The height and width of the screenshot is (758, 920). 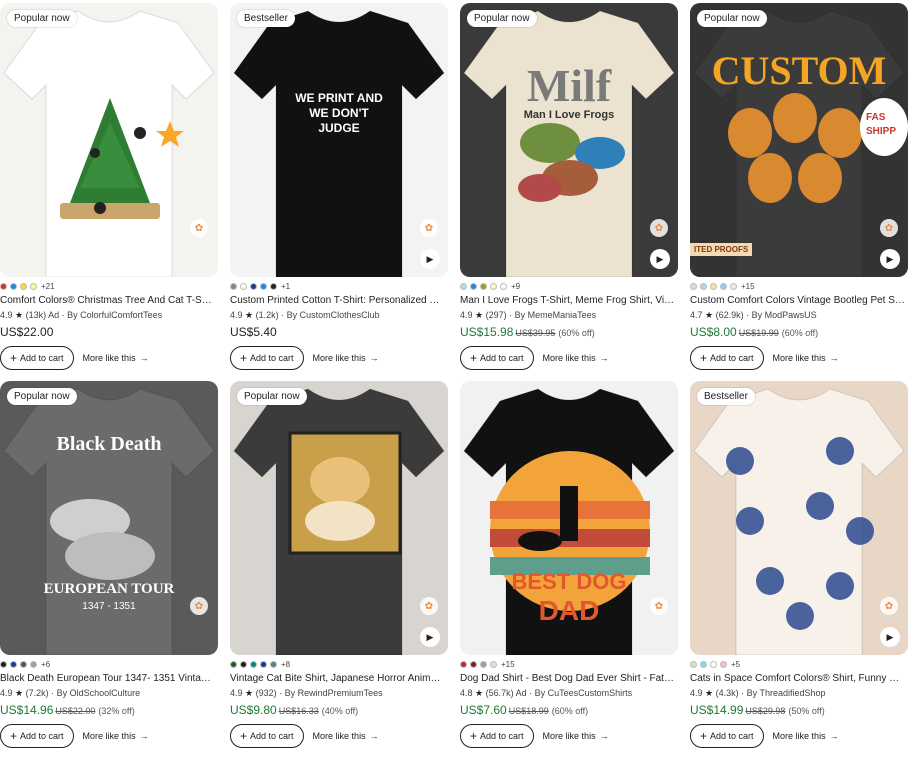 What do you see at coordinates (799, 518) in the screenshot?
I see `product-thumbnail: Bestseller ✿ ▶` at bounding box center [799, 518].